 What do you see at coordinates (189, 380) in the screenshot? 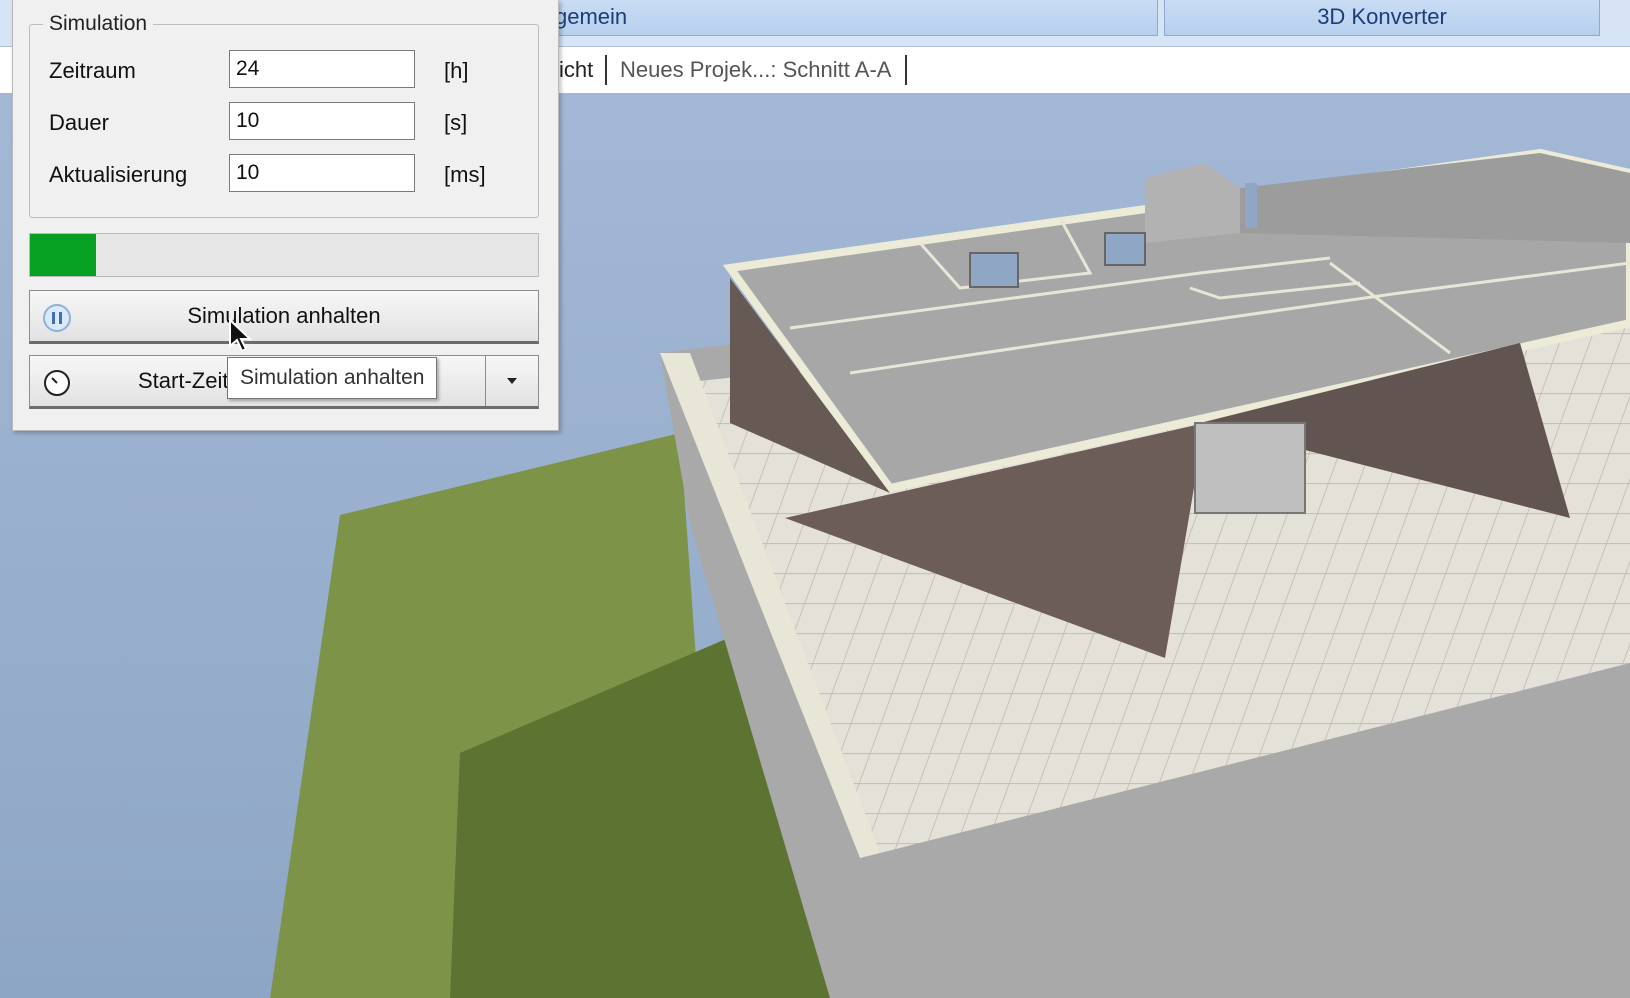
I see `start-time-label: Start-Zeitp` at bounding box center [189, 380].